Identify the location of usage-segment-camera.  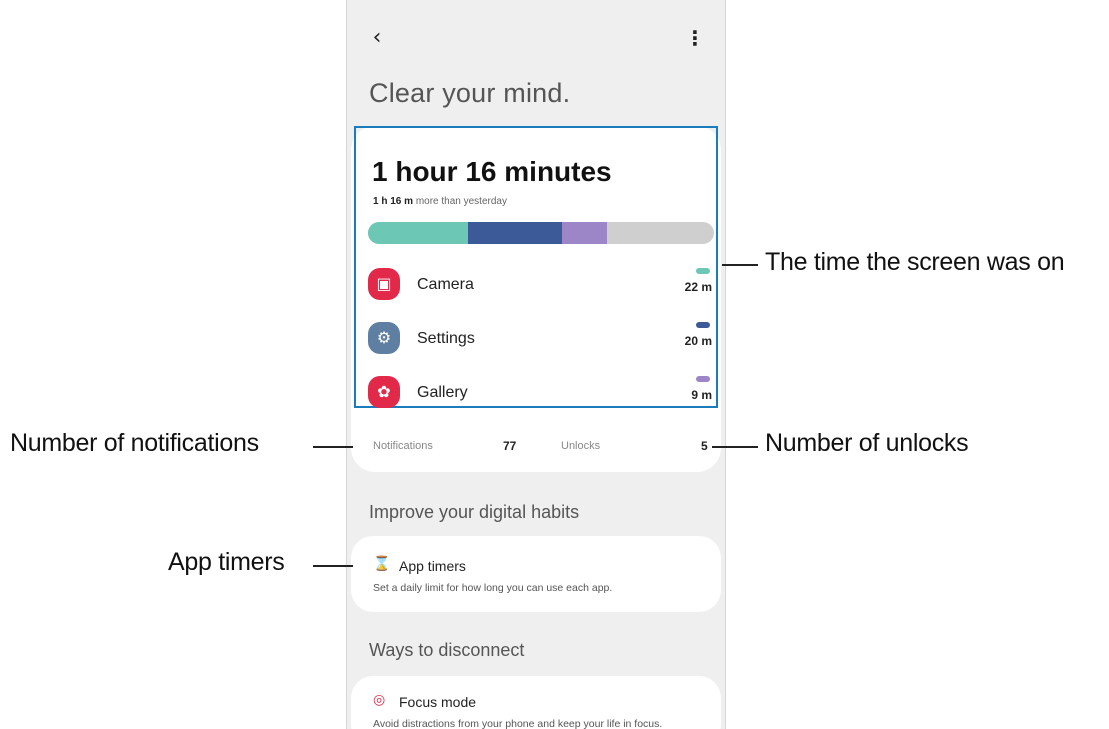
(418, 233).